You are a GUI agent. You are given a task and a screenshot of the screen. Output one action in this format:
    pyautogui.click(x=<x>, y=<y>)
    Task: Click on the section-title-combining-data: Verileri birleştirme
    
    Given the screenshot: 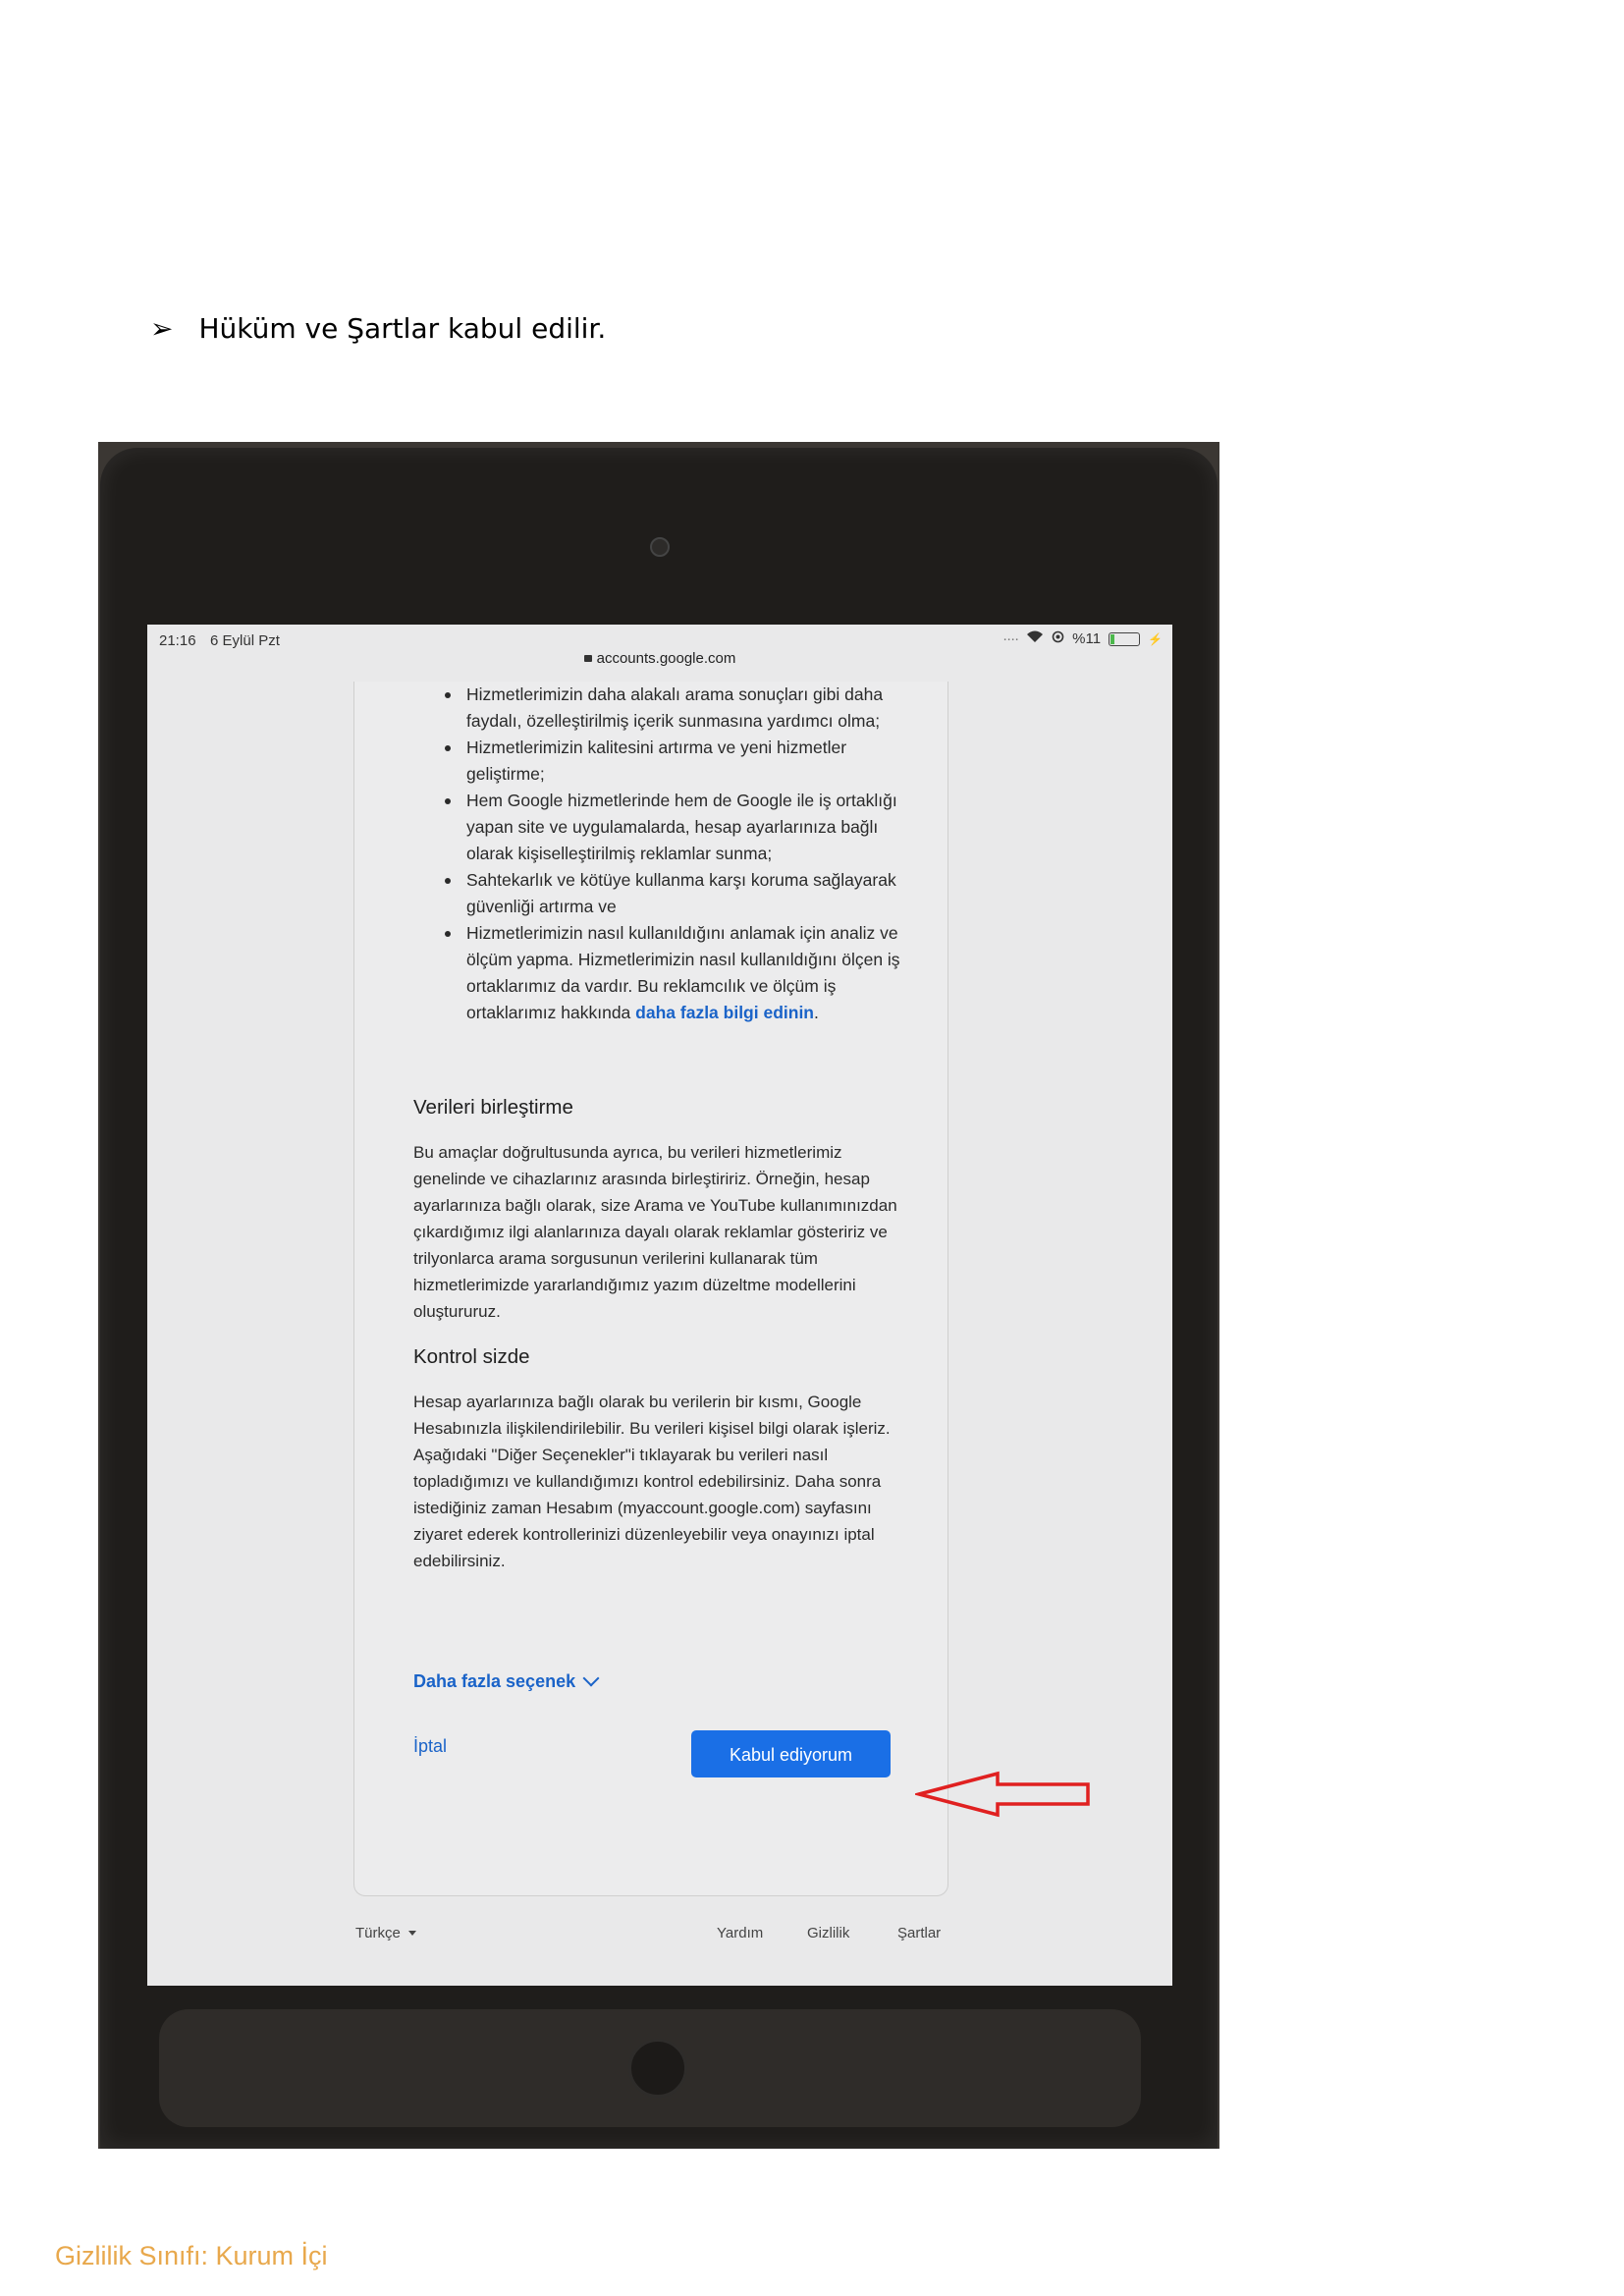 What is the action you would take?
    pyautogui.click(x=493, y=1107)
    